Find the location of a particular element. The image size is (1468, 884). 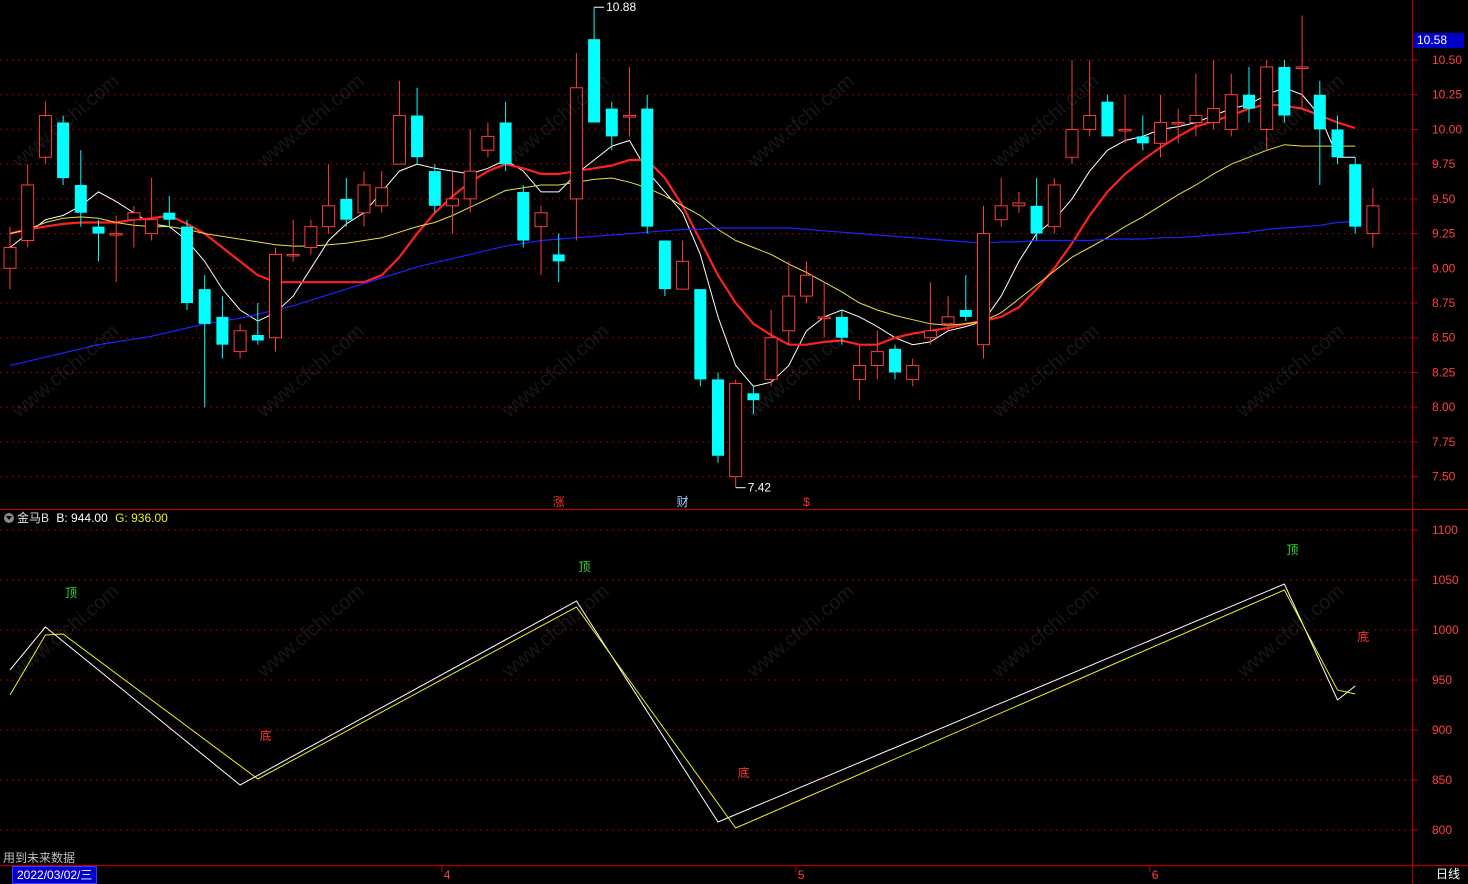

indicator-name: 金马B is located at coordinates (33, 518).